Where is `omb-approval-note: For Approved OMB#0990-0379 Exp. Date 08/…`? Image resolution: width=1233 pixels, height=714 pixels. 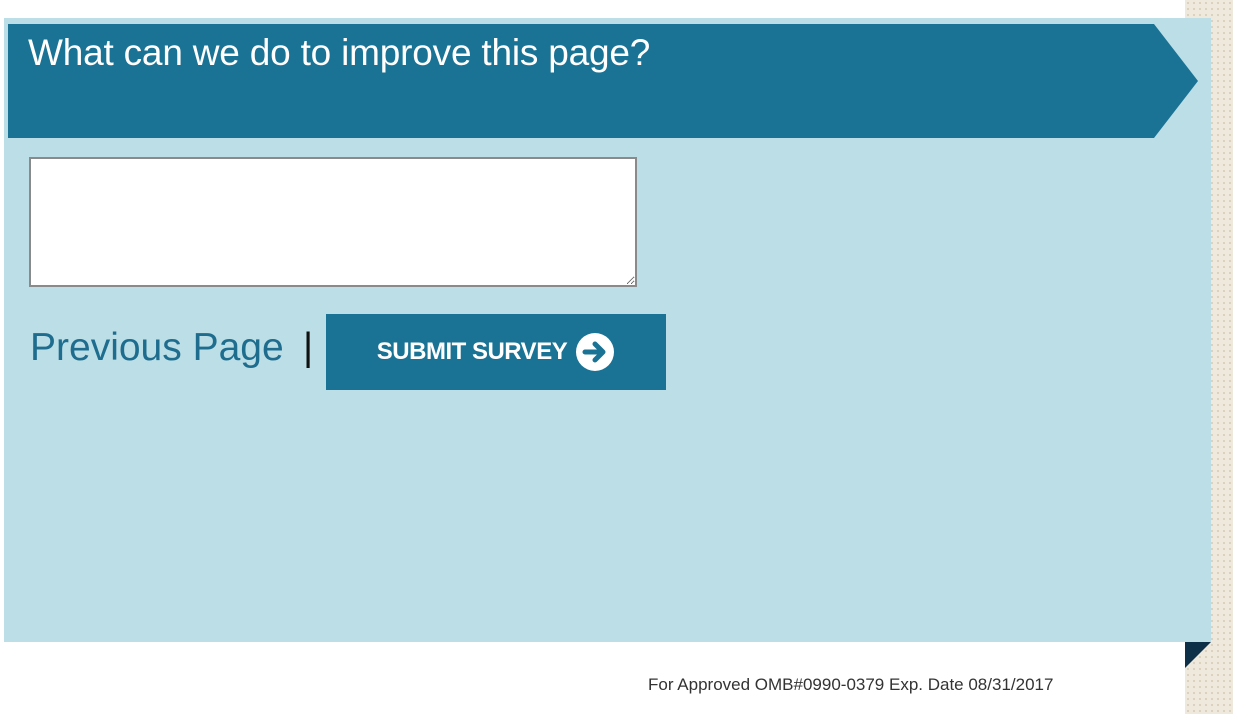 omb-approval-note: For Approved OMB#0990-0379 Exp. Date 08/… is located at coordinates (851, 684).